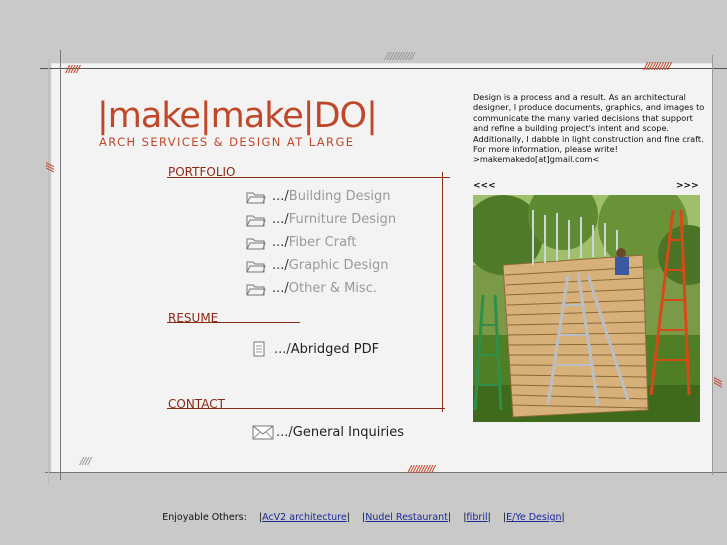 Image resolution: width=727 pixels, height=545 pixels. What do you see at coordinates (442, 292) in the screenshot?
I see `section-vertical-rule` at bounding box center [442, 292].